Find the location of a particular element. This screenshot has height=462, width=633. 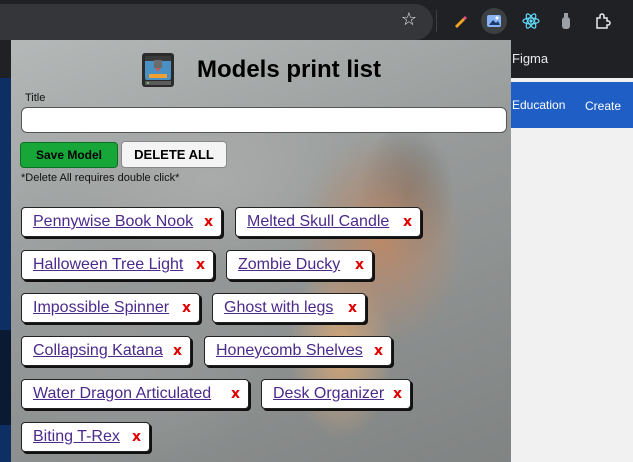

model-chip: Biting T-Rex x is located at coordinates (85, 437).